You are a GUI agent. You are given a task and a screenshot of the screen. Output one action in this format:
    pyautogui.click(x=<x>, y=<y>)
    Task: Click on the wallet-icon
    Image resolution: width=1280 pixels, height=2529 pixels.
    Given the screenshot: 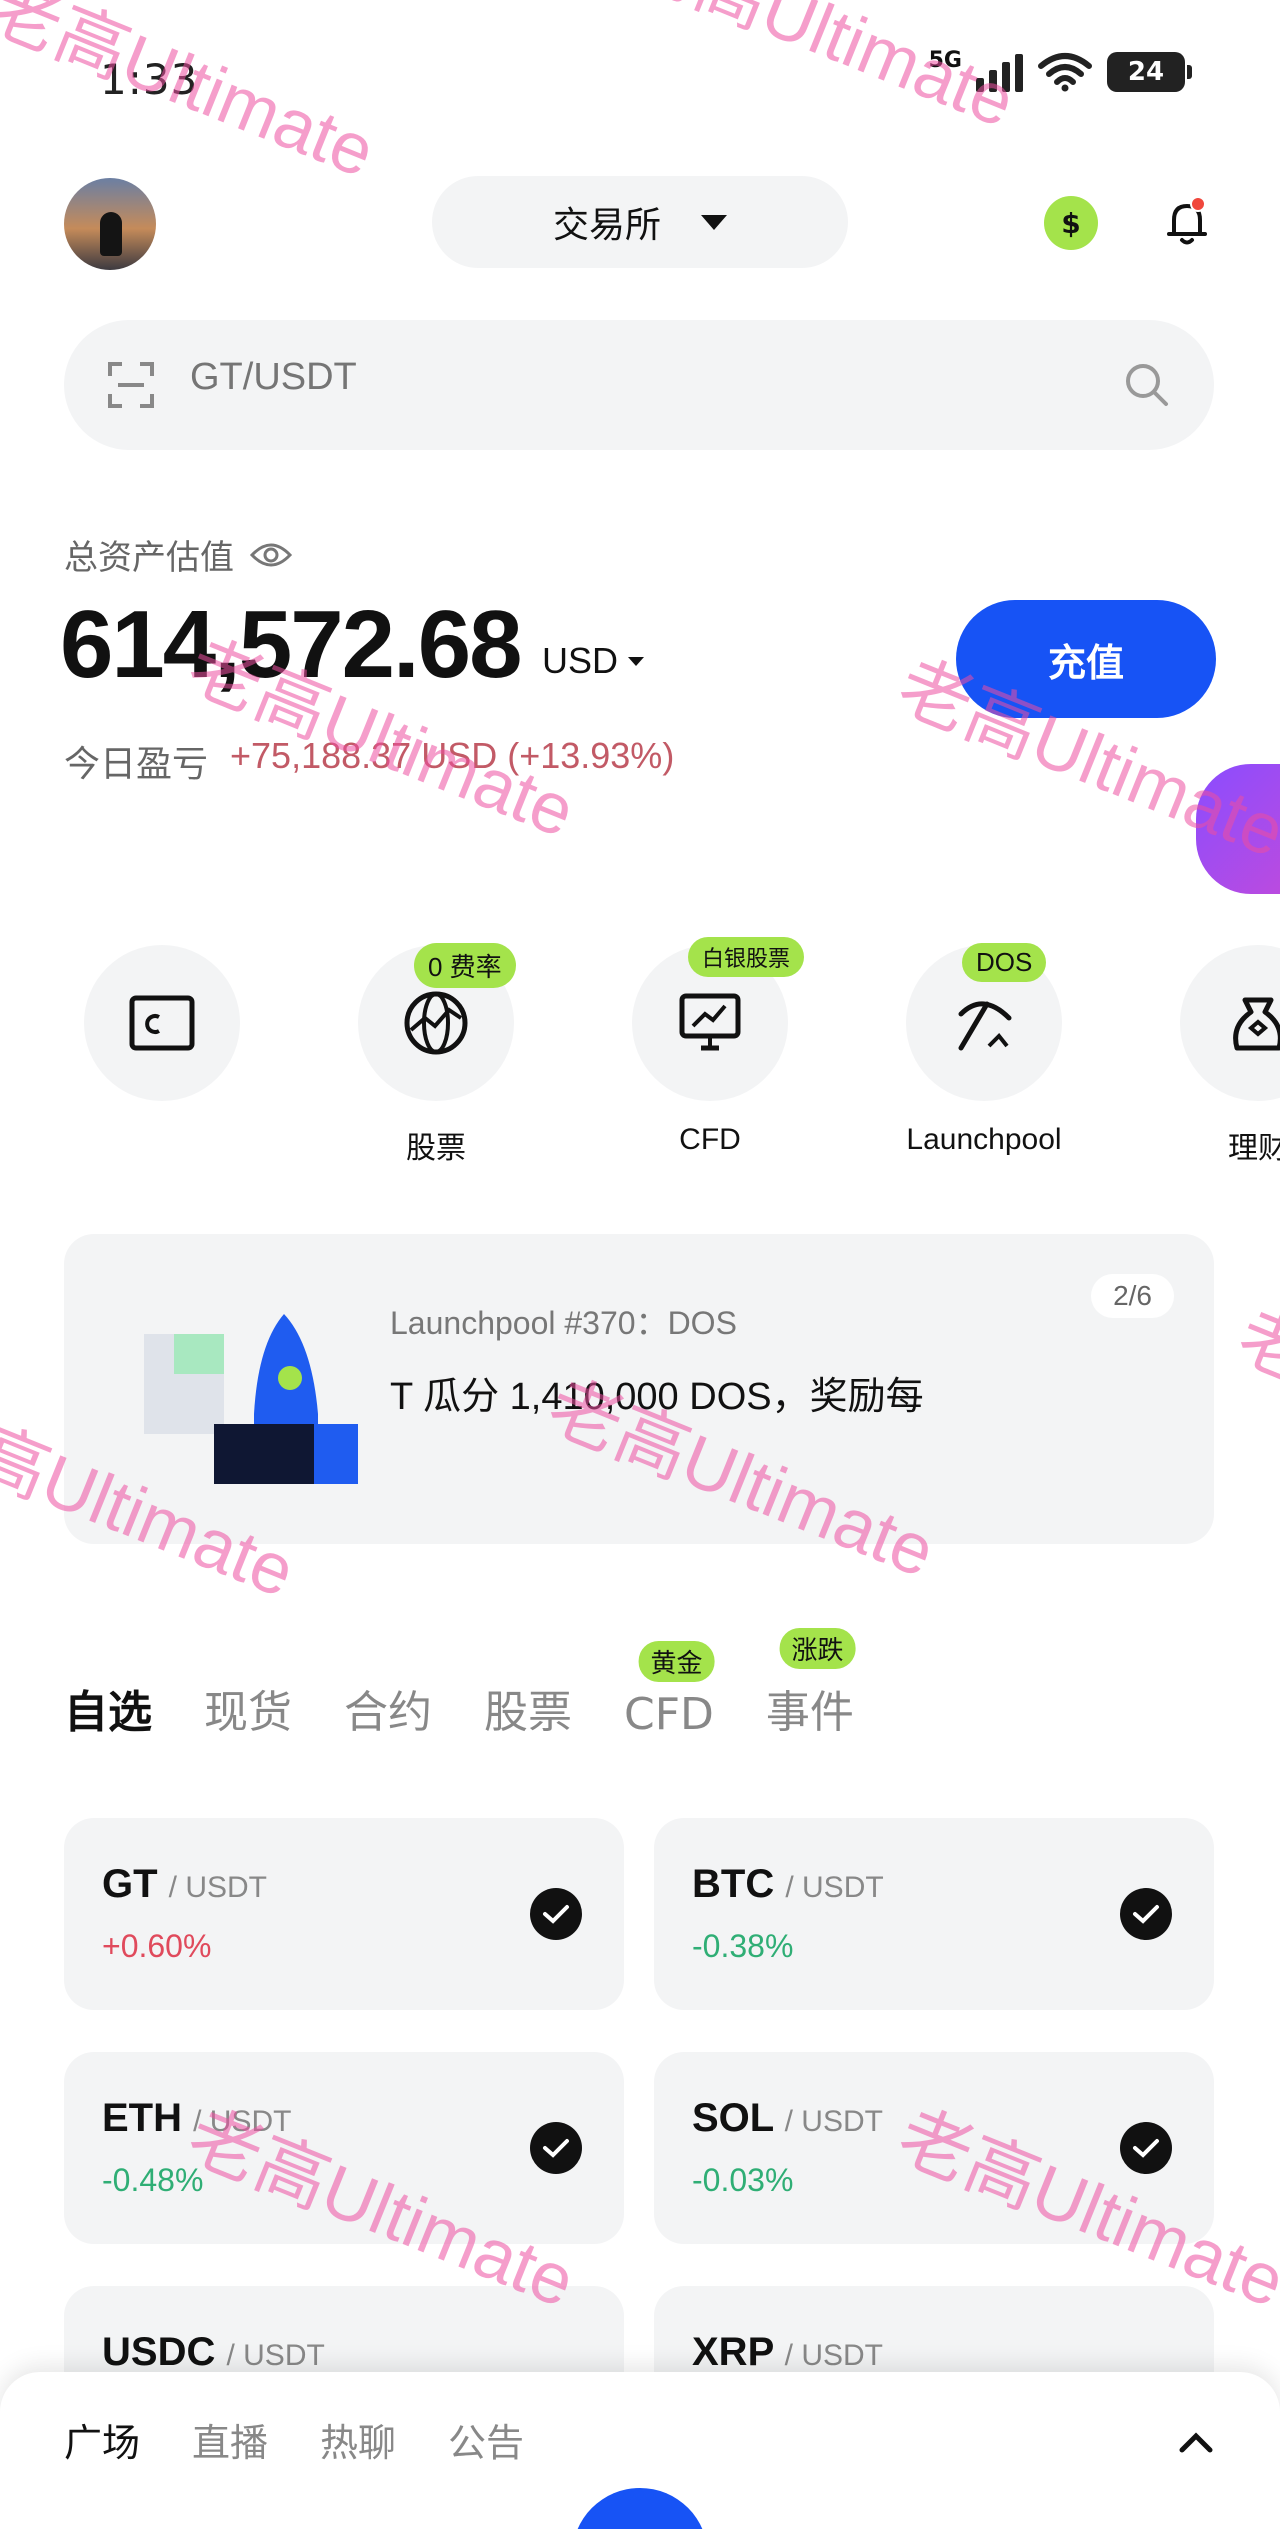 What is the action you would take?
    pyautogui.click(x=162, y=1023)
    